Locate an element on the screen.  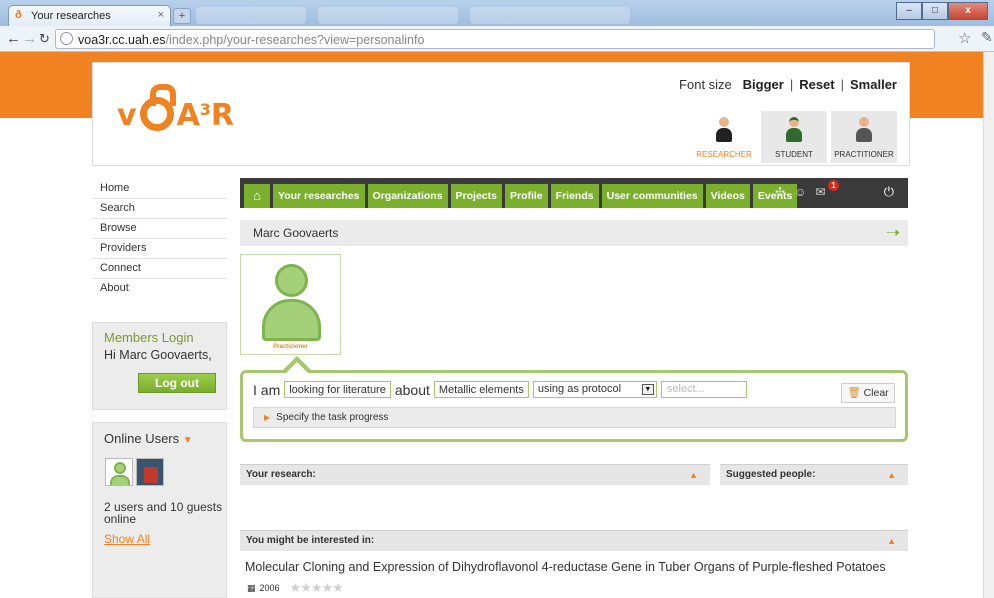
arrow-right-icon: ➝ is located at coordinates (893, 233).